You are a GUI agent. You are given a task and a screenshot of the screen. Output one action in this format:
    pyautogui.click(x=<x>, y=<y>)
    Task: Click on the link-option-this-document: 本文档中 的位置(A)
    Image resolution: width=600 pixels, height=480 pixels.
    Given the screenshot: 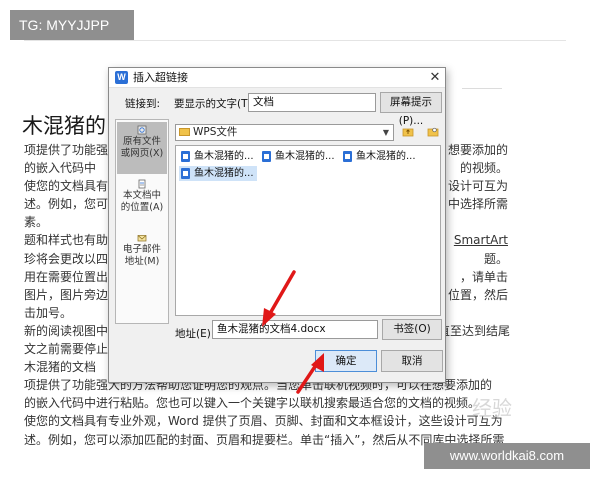 What is the action you would take?
    pyautogui.click(x=142, y=201)
    